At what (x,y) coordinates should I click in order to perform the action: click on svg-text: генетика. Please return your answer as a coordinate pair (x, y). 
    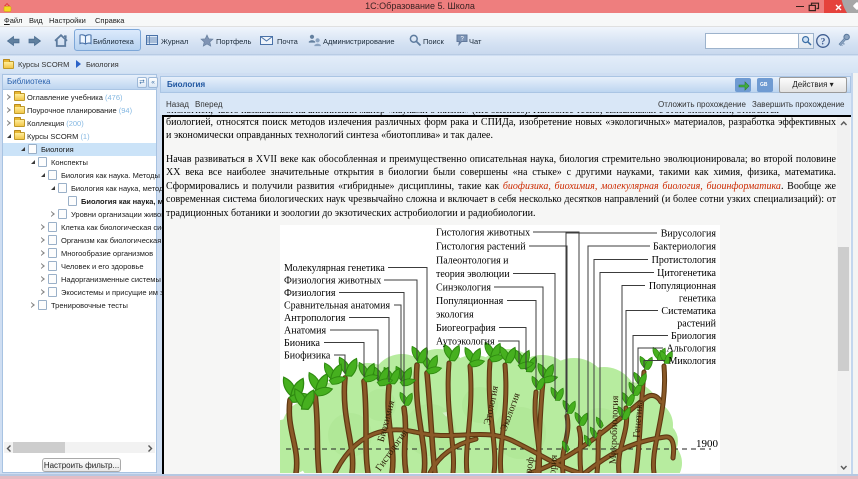
    Looking at the image, I should click on (698, 299).